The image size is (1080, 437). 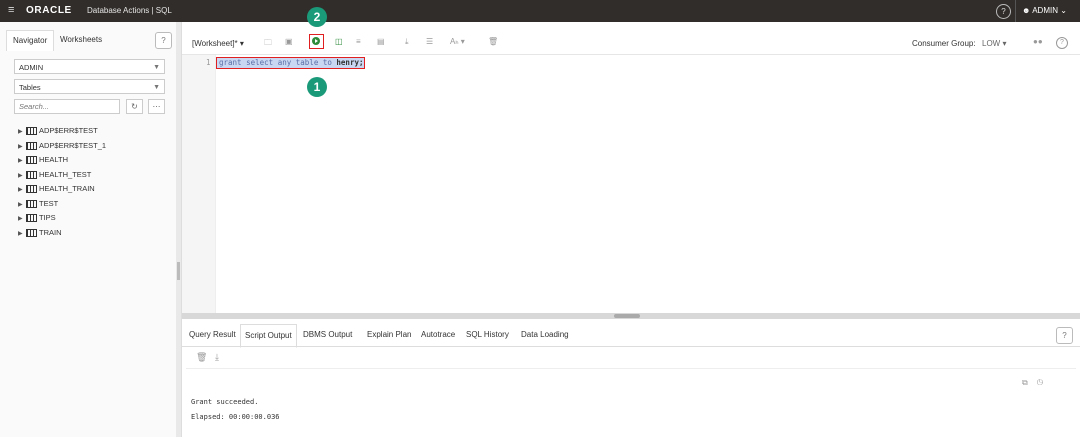 I want to click on hamburger-icon: ≡, so click(x=11, y=10).